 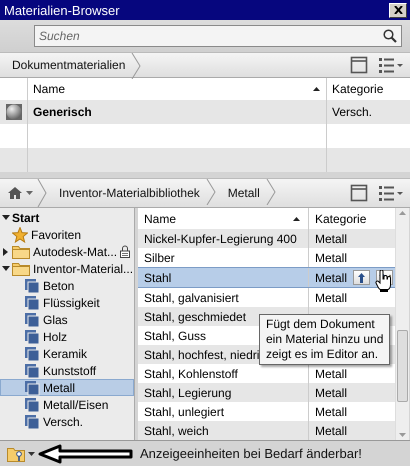 What do you see at coordinates (176, 431) in the screenshot?
I see `table-cell: Stahl, weich` at bounding box center [176, 431].